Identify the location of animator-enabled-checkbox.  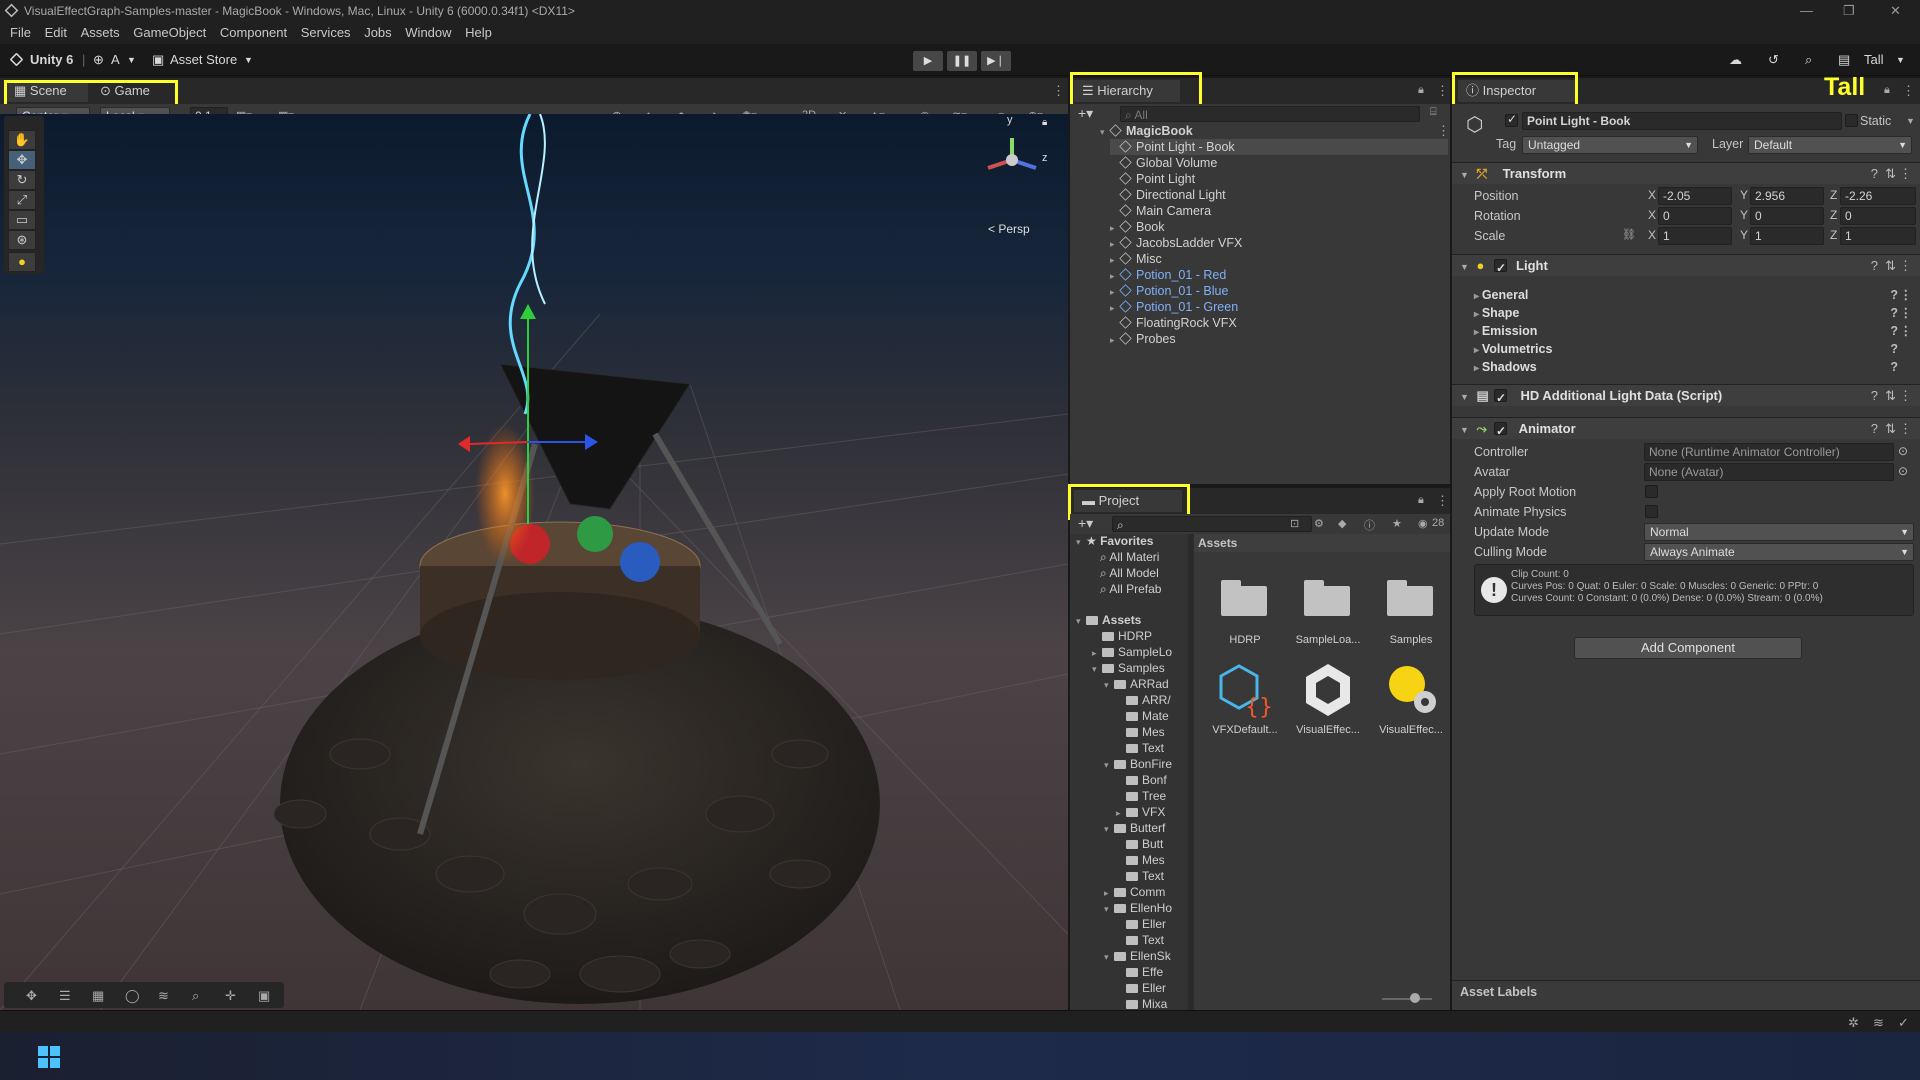
(1500, 431).